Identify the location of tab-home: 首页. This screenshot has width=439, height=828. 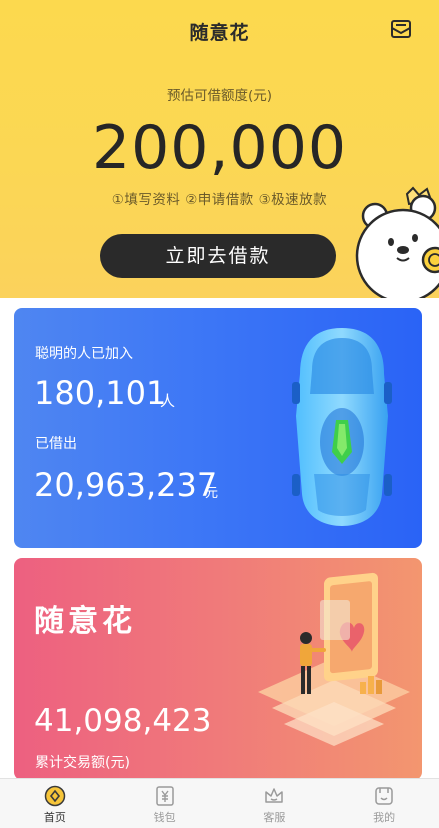
(55, 803).